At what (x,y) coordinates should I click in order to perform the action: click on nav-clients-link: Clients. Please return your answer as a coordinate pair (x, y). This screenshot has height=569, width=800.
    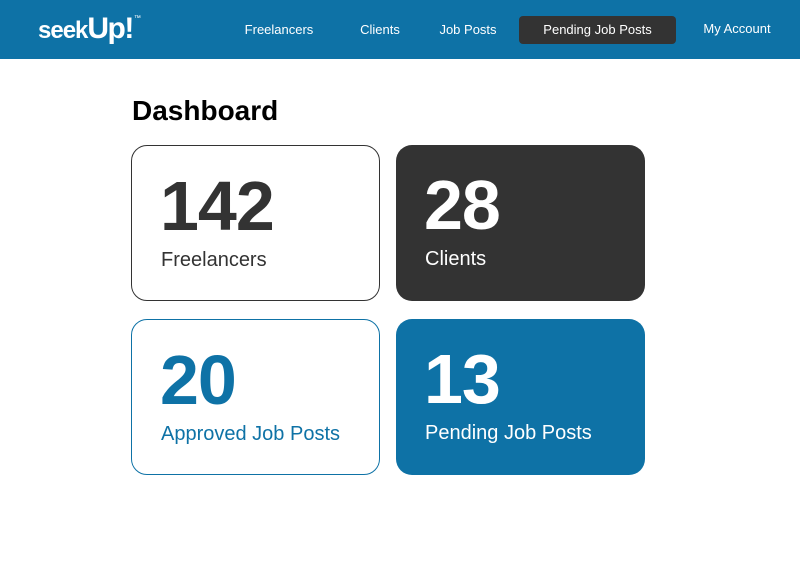
    Looking at the image, I should click on (380, 30).